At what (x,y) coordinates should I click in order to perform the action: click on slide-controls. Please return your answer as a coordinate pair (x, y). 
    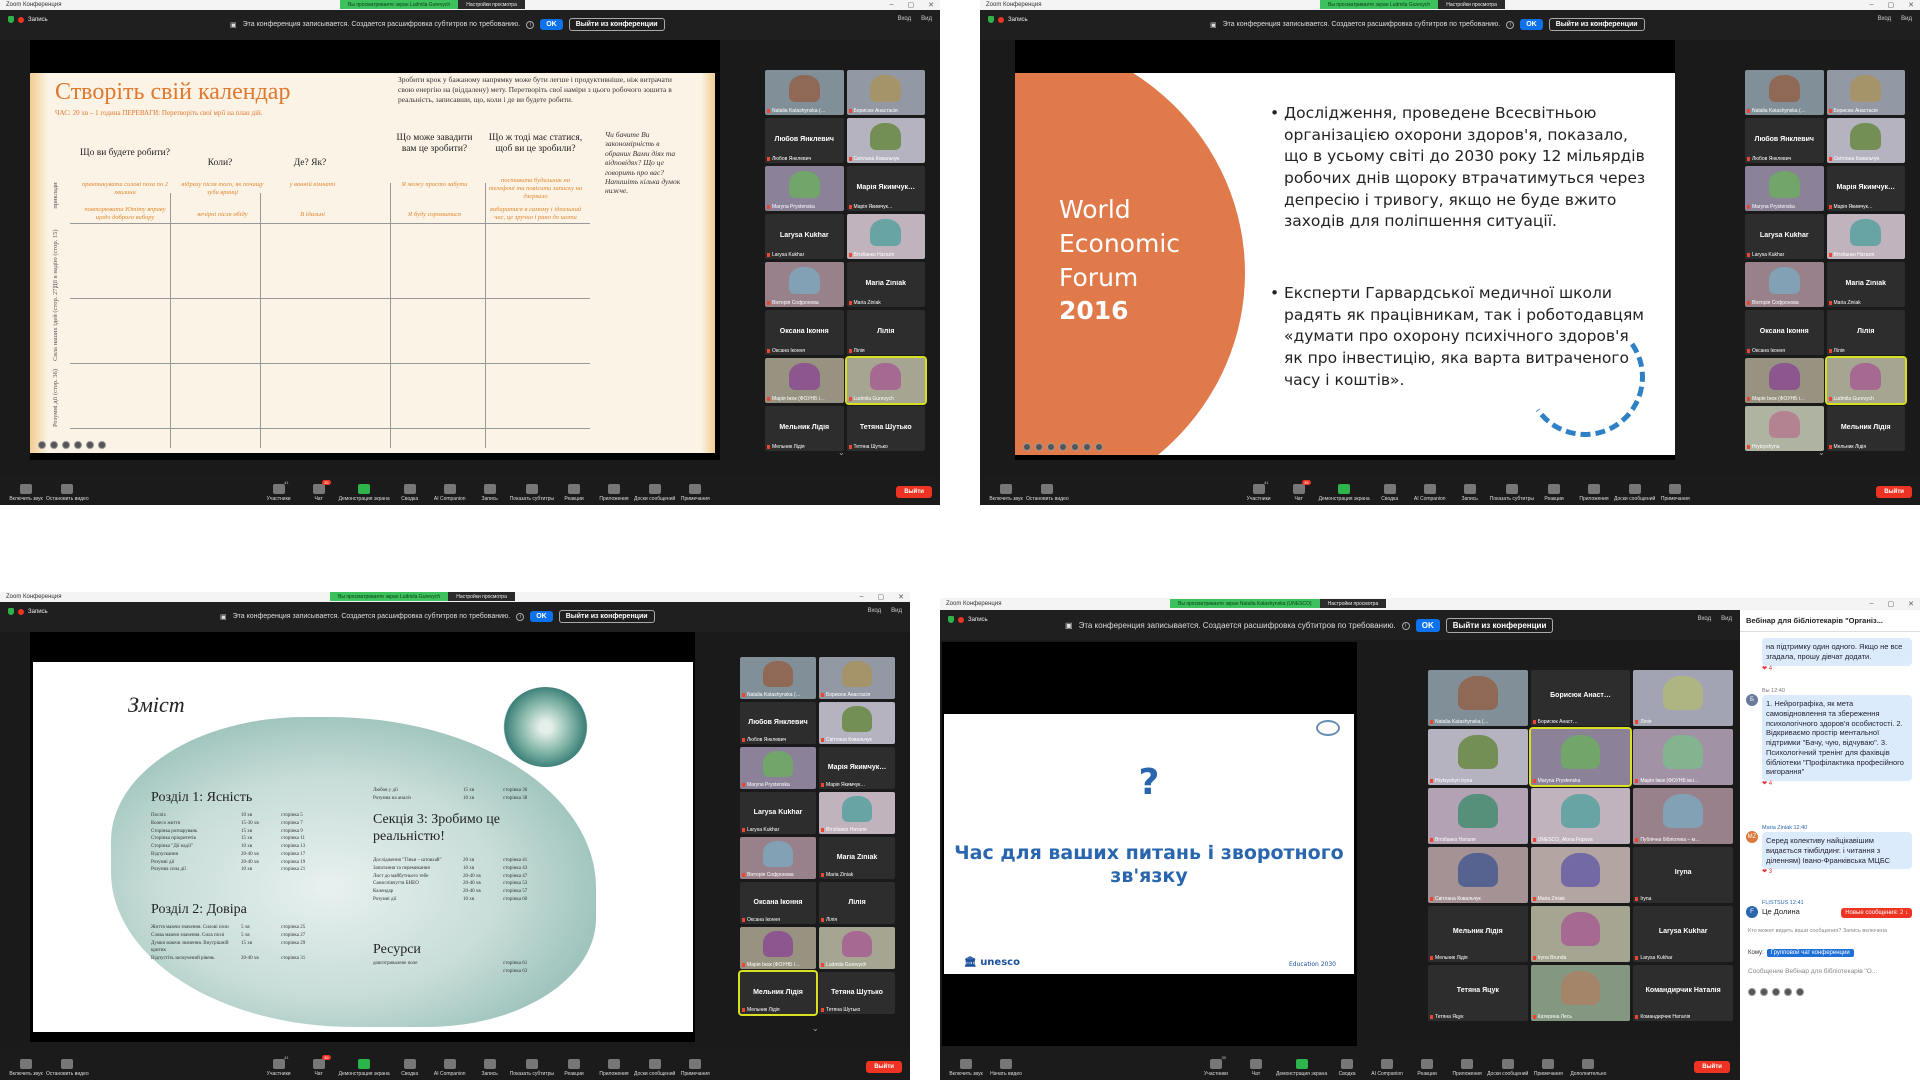
    Looking at the image, I should click on (1063, 447).